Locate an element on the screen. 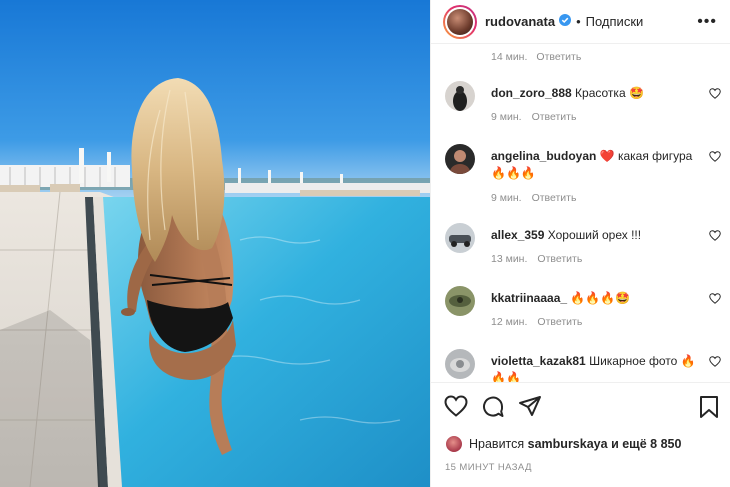  likes-summary: Нравится samburskaya и ещё 8 850 is located at coordinates (563, 444).